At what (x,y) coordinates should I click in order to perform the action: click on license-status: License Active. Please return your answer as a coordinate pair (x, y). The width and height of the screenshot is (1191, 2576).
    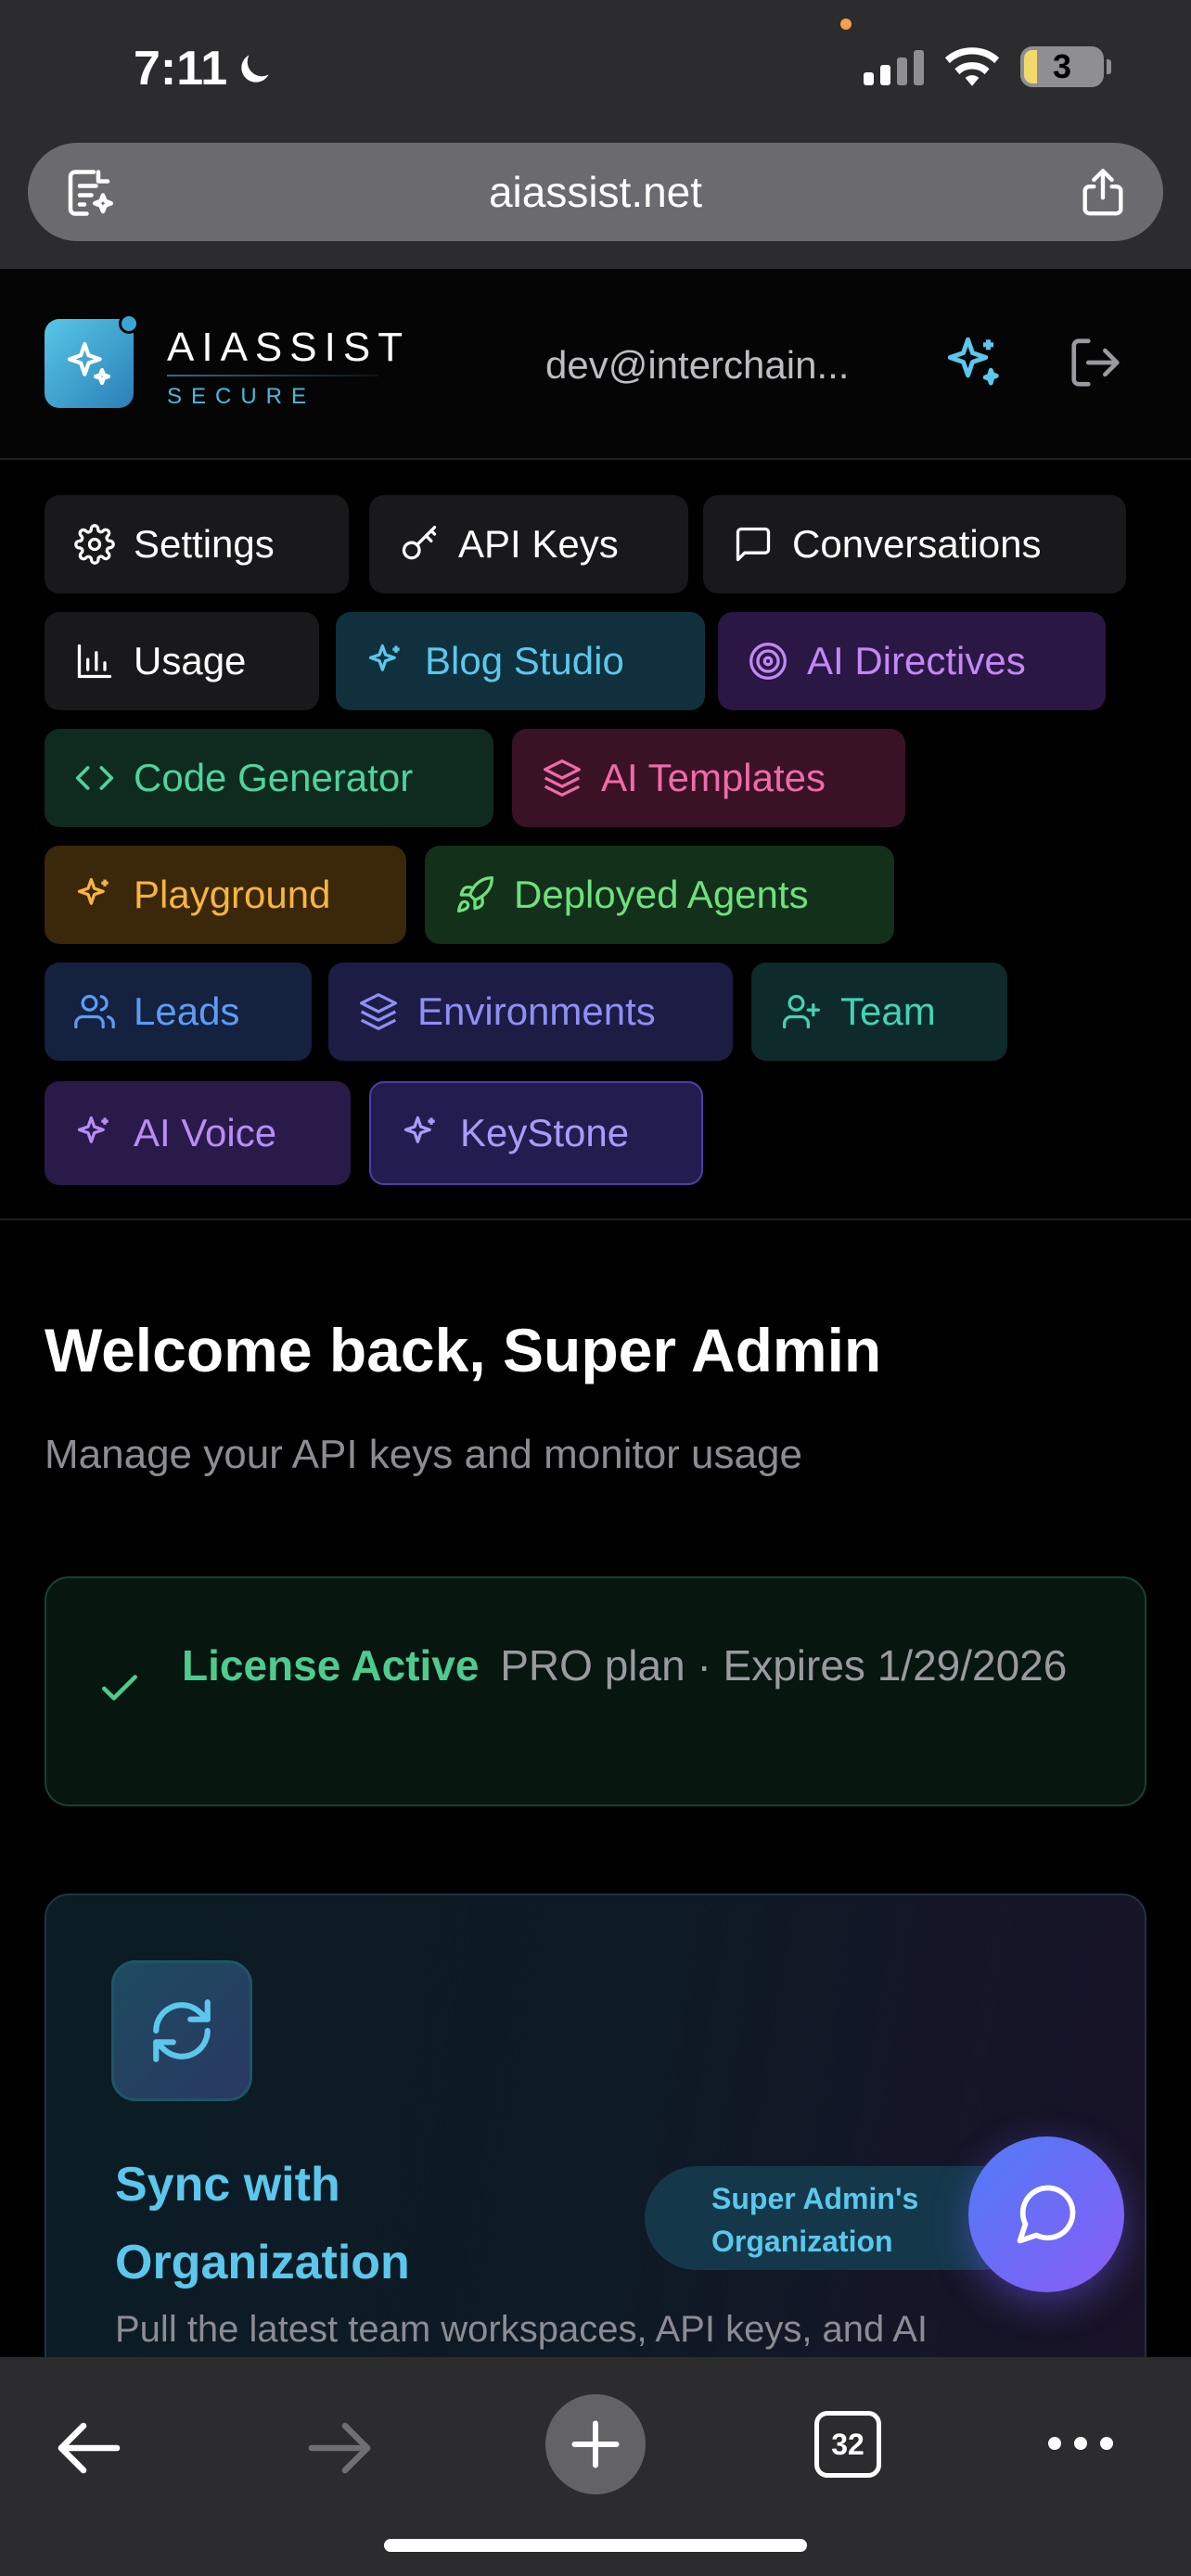
    Looking at the image, I should click on (331, 1666).